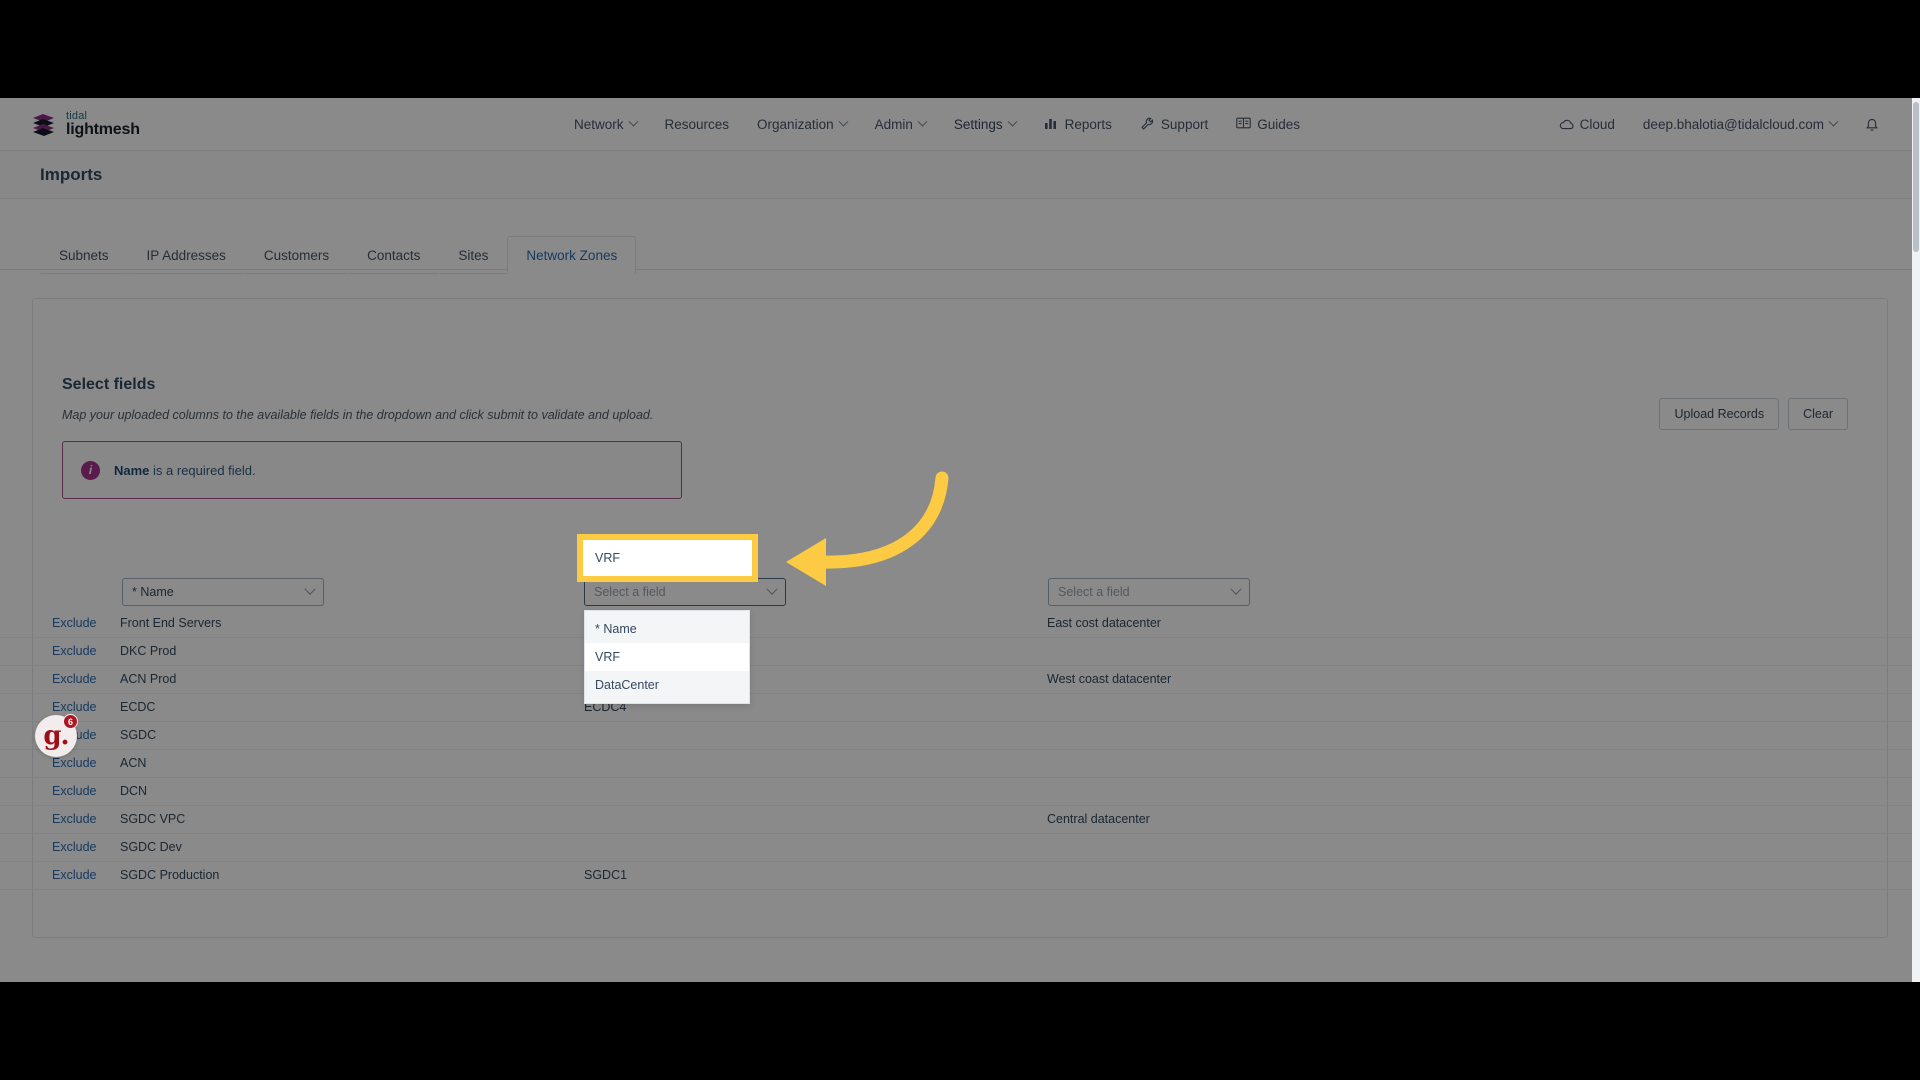 The height and width of the screenshot is (1080, 1920). I want to click on chat-widget-button: g. 6, so click(56, 735).